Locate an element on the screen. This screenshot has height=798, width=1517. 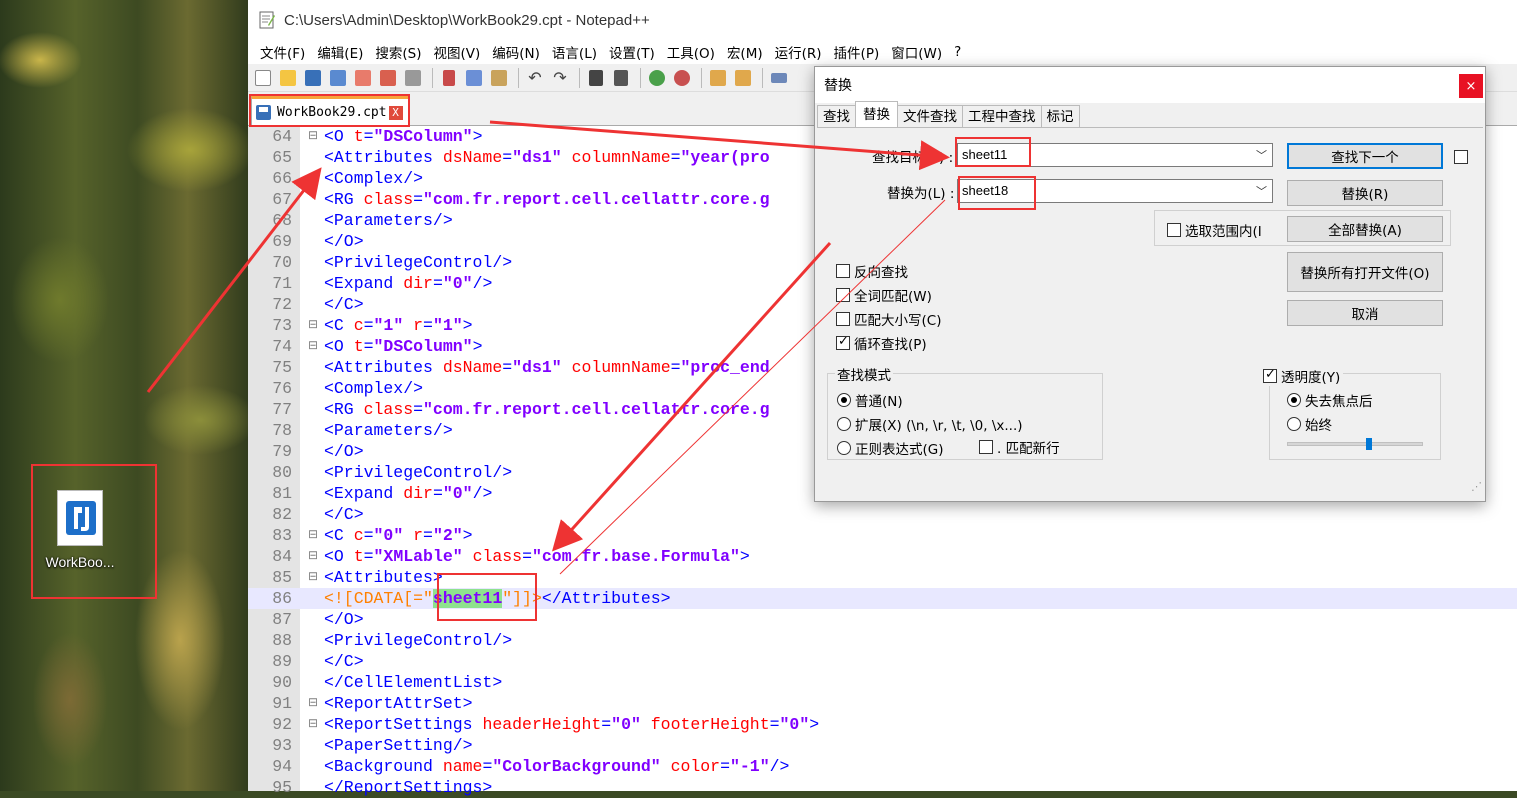
dot-matches-newline-checkbox: . 匹配新行 is located at coordinates (1019, 447).